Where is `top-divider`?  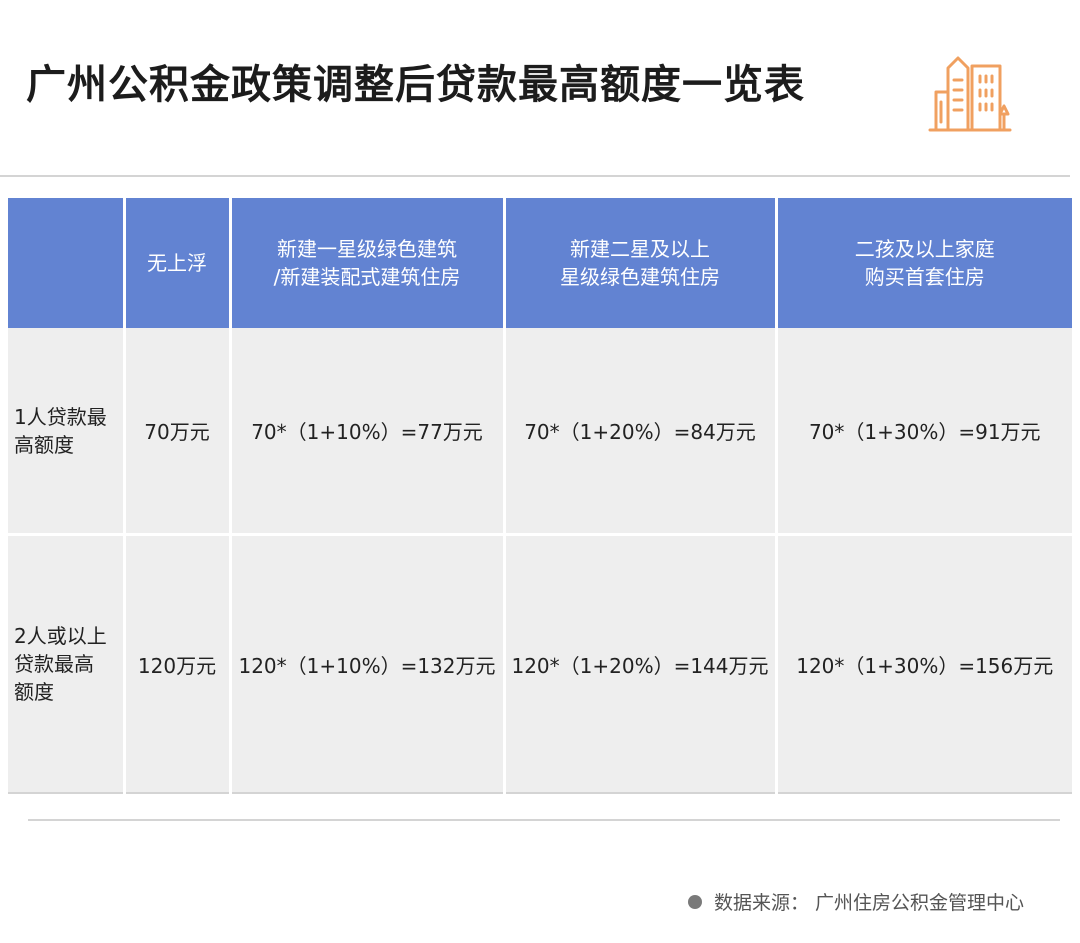 top-divider is located at coordinates (535, 176).